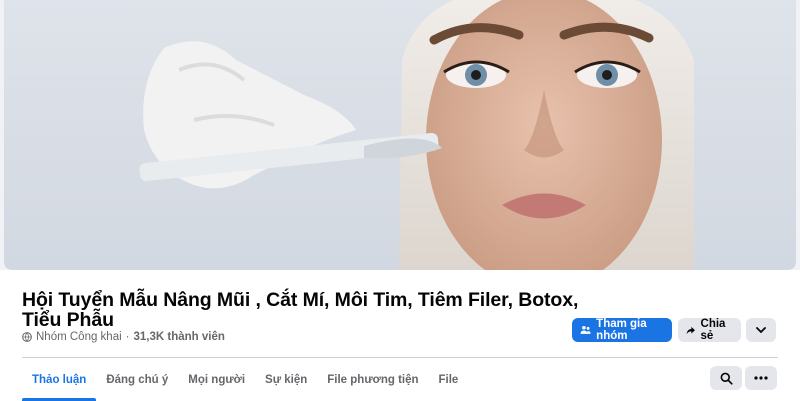 Image resolution: width=800 pixels, height=401 pixels. I want to click on tab-media: File phương tiện, so click(372, 379).